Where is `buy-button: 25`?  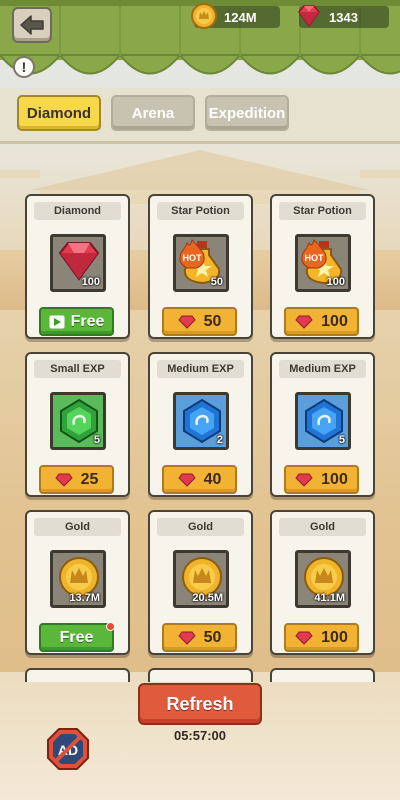
buy-button: 25 is located at coordinates (76, 479).